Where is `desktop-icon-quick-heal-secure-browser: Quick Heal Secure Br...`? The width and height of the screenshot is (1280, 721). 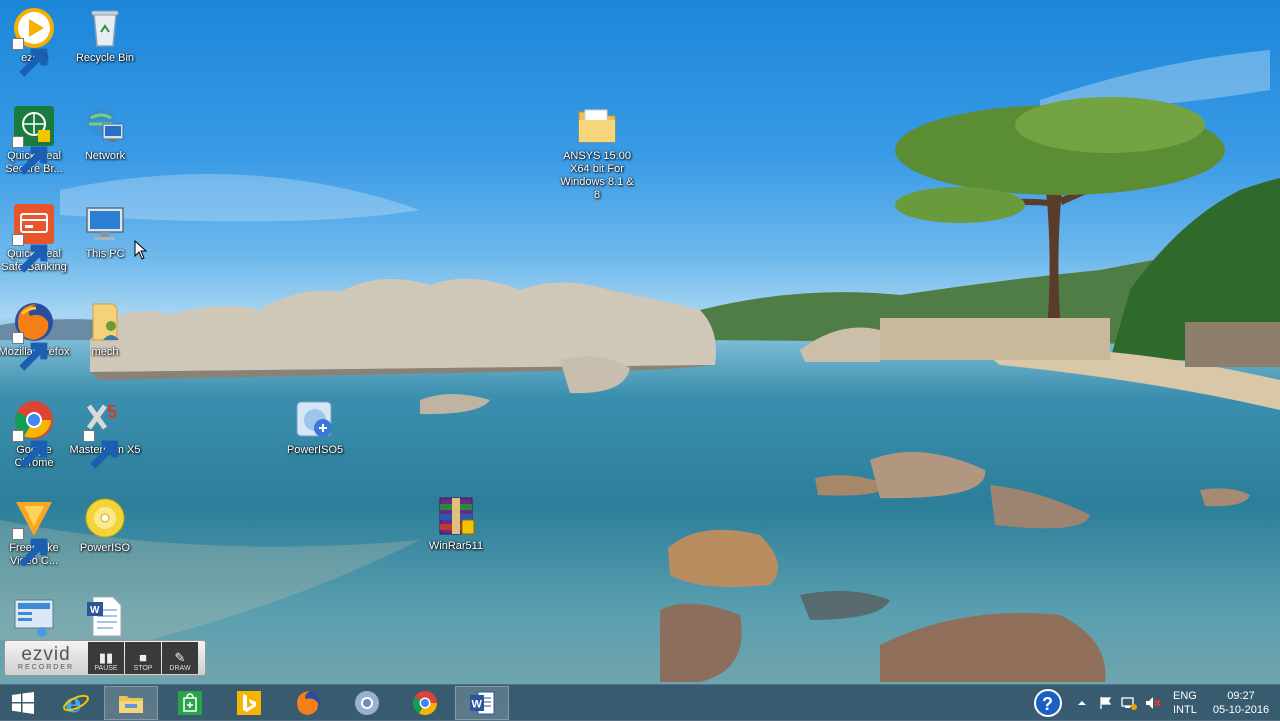 desktop-icon-quick-heal-secure-browser: Quick Heal Secure Br... is located at coordinates (35, 140).